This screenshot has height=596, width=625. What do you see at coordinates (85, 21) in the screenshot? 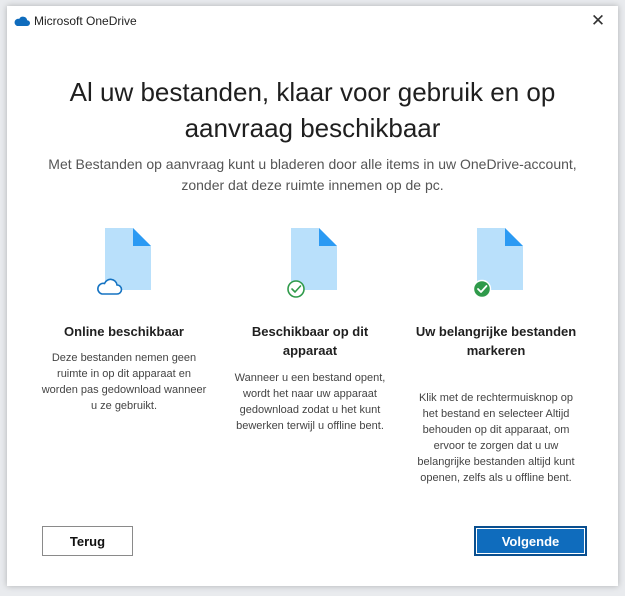
I see `window-title: Microsoft OneDrive` at bounding box center [85, 21].